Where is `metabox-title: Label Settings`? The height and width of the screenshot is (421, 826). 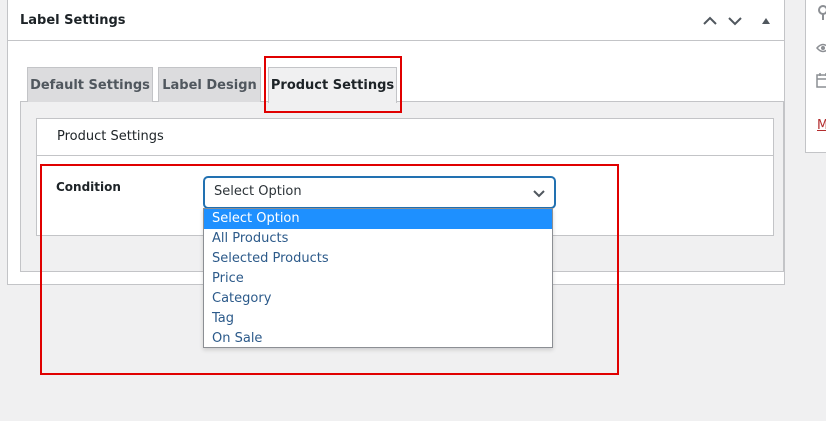
metabox-title: Label Settings is located at coordinates (73, 20).